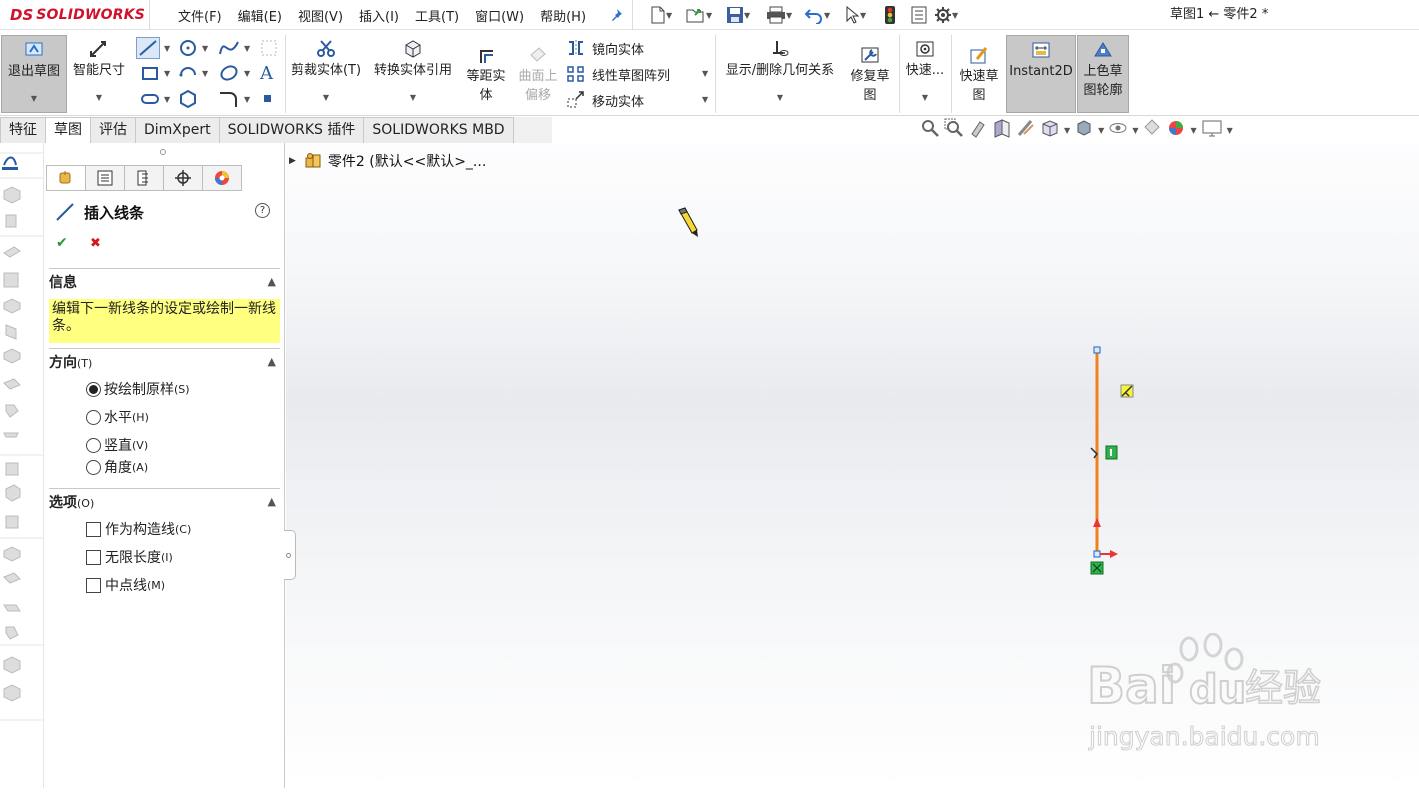 The height and width of the screenshot is (792, 1419). Describe the element at coordinates (12, 693) in the screenshot. I see `pattern-strip-icon` at that location.